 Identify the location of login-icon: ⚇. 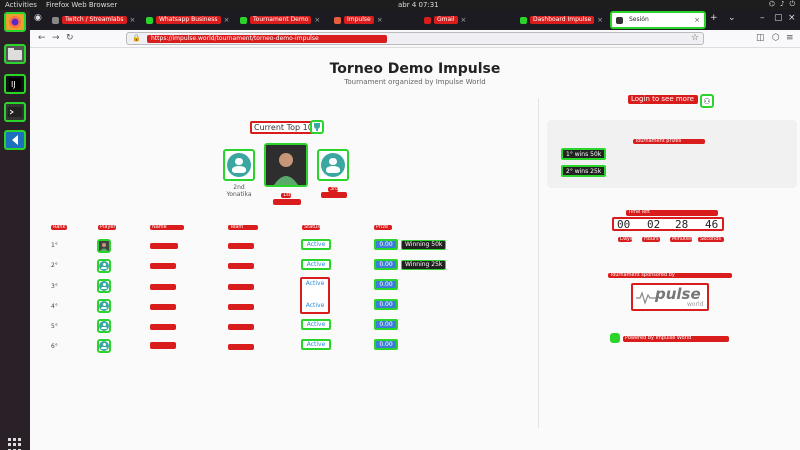
(707, 101).